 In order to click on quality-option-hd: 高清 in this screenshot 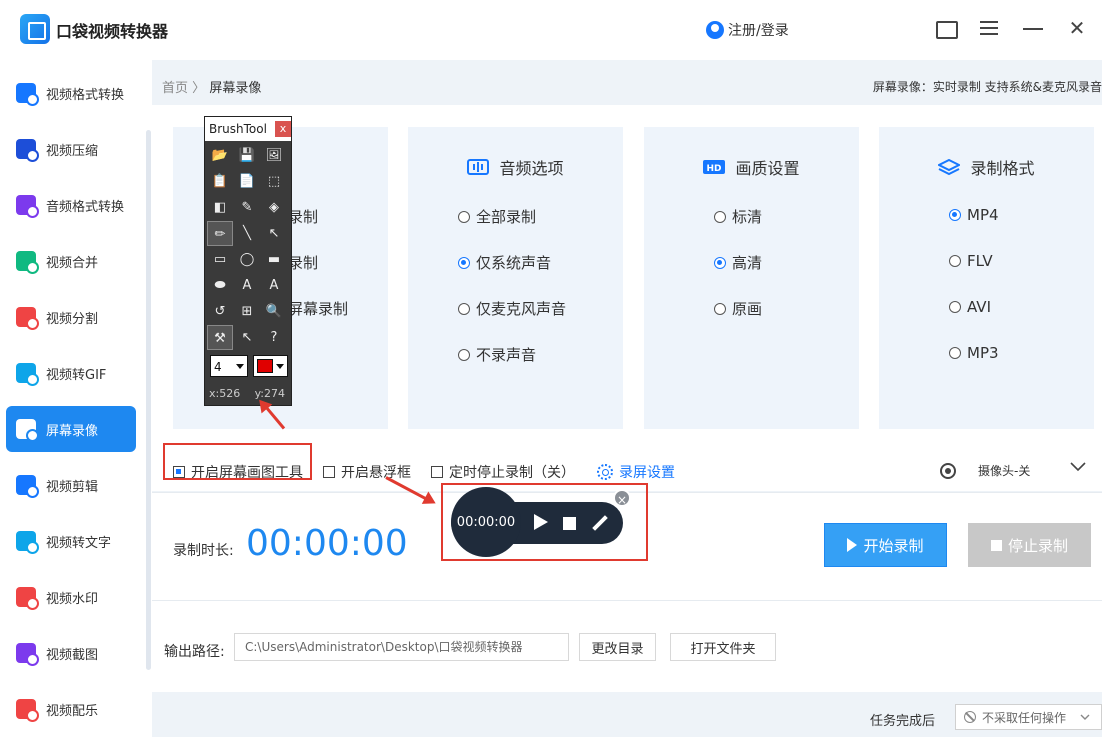, I will do `click(738, 262)`.